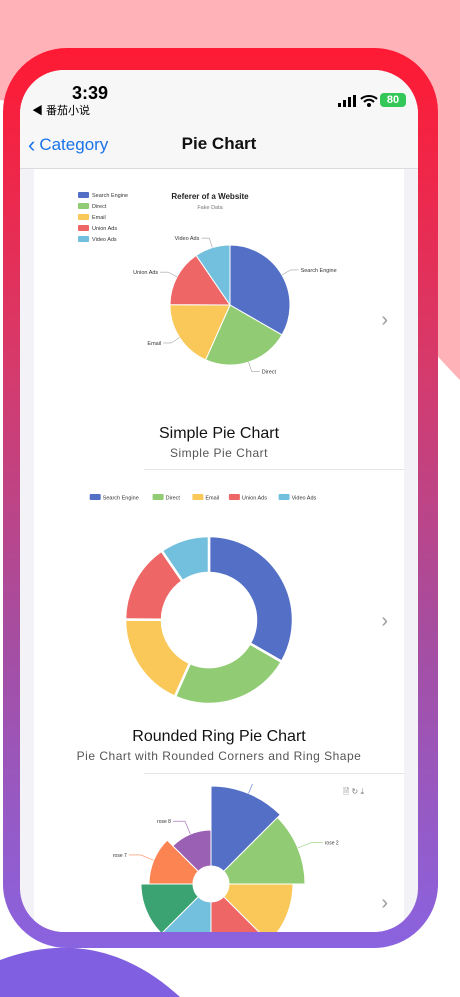 This screenshot has height=997, width=460. What do you see at coordinates (157, 658) in the screenshot?
I see `ring-slice-email` at bounding box center [157, 658].